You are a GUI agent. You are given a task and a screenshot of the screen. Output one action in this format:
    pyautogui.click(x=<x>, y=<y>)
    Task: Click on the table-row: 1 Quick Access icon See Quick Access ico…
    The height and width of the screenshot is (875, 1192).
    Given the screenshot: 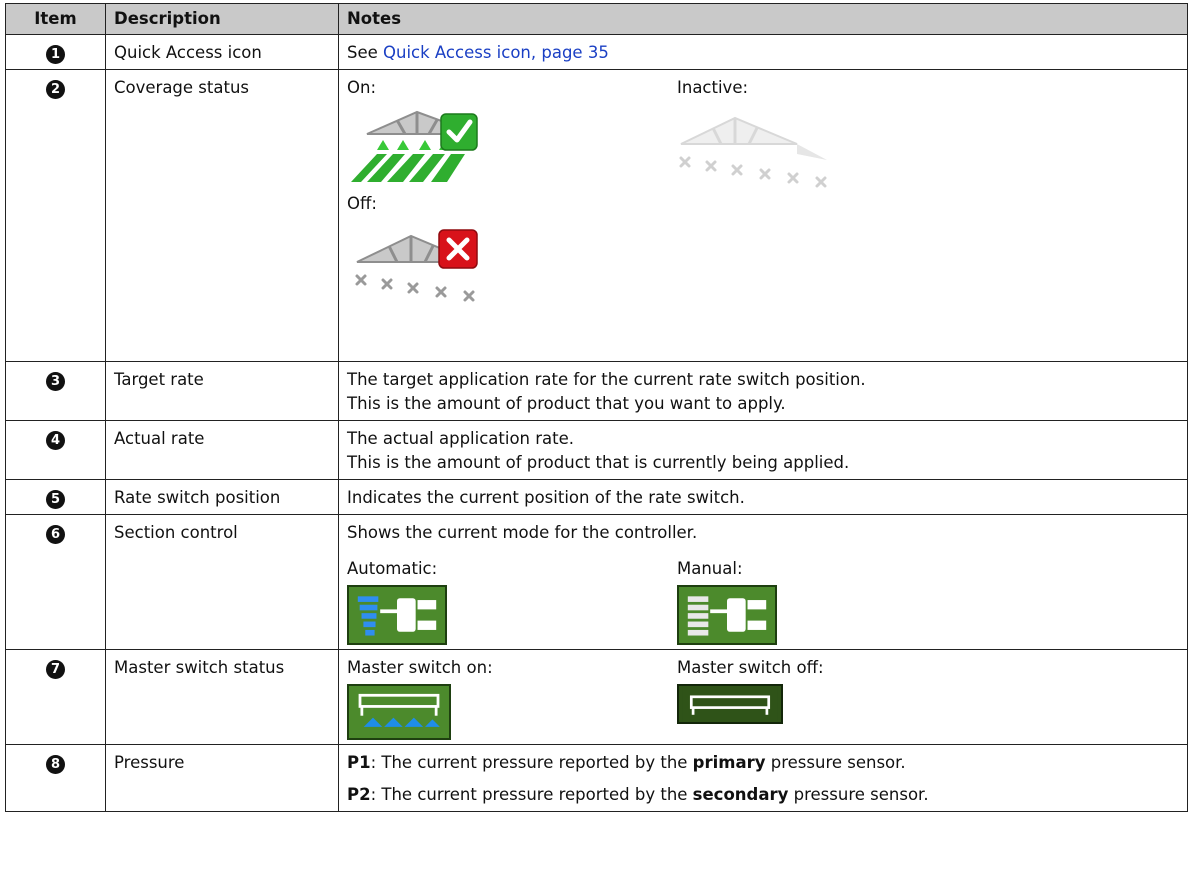 What is the action you would take?
    pyautogui.click(x=596, y=52)
    